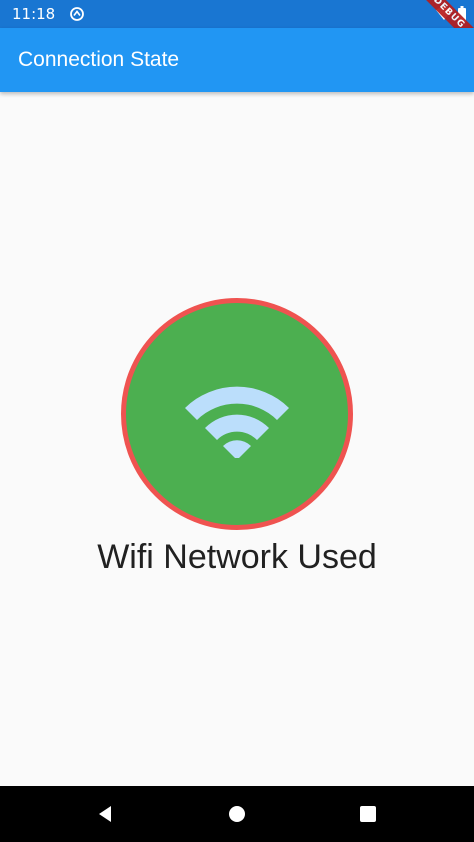 Image resolution: width=474 pixels, height=842 pixels. I want to click on home-button, so click(237, 814).